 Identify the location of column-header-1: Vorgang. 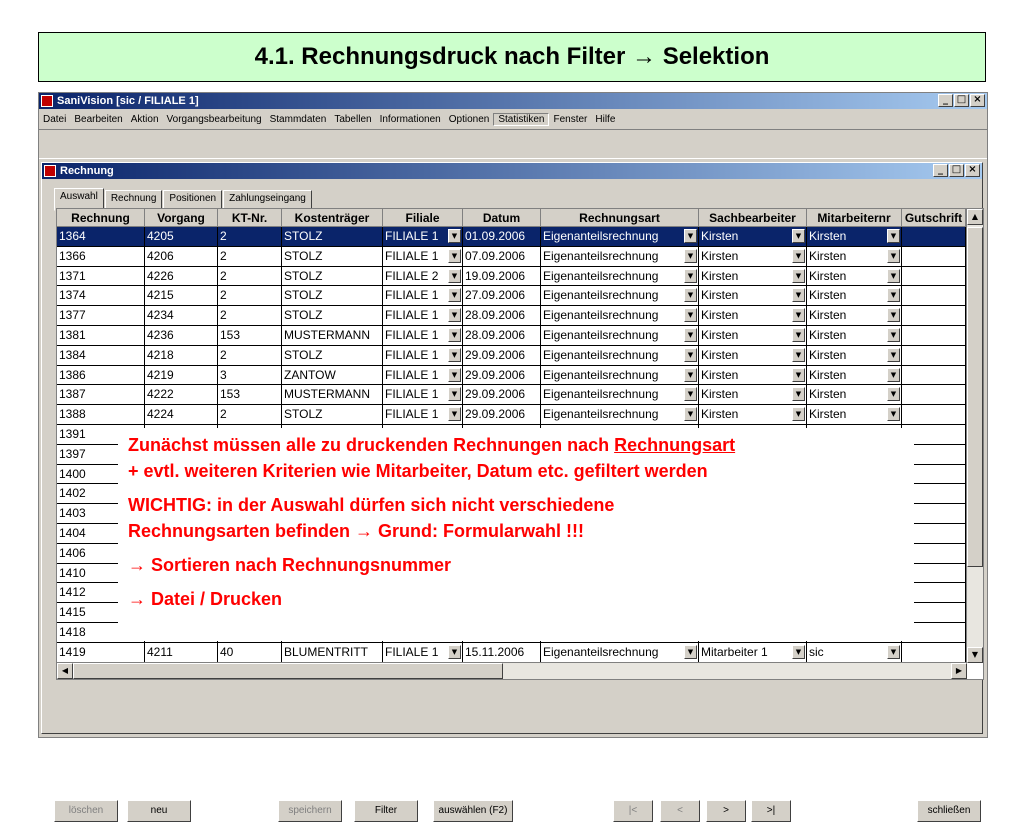
(181, 218).